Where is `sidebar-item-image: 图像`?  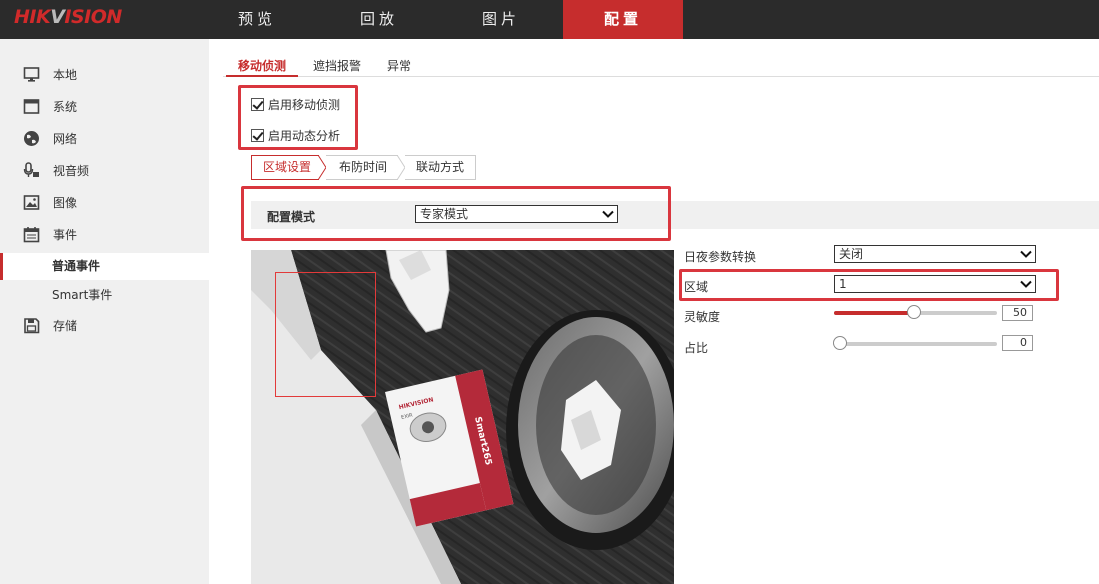
sidebar-item-image: 图像 is located at coordinates (104, 203).